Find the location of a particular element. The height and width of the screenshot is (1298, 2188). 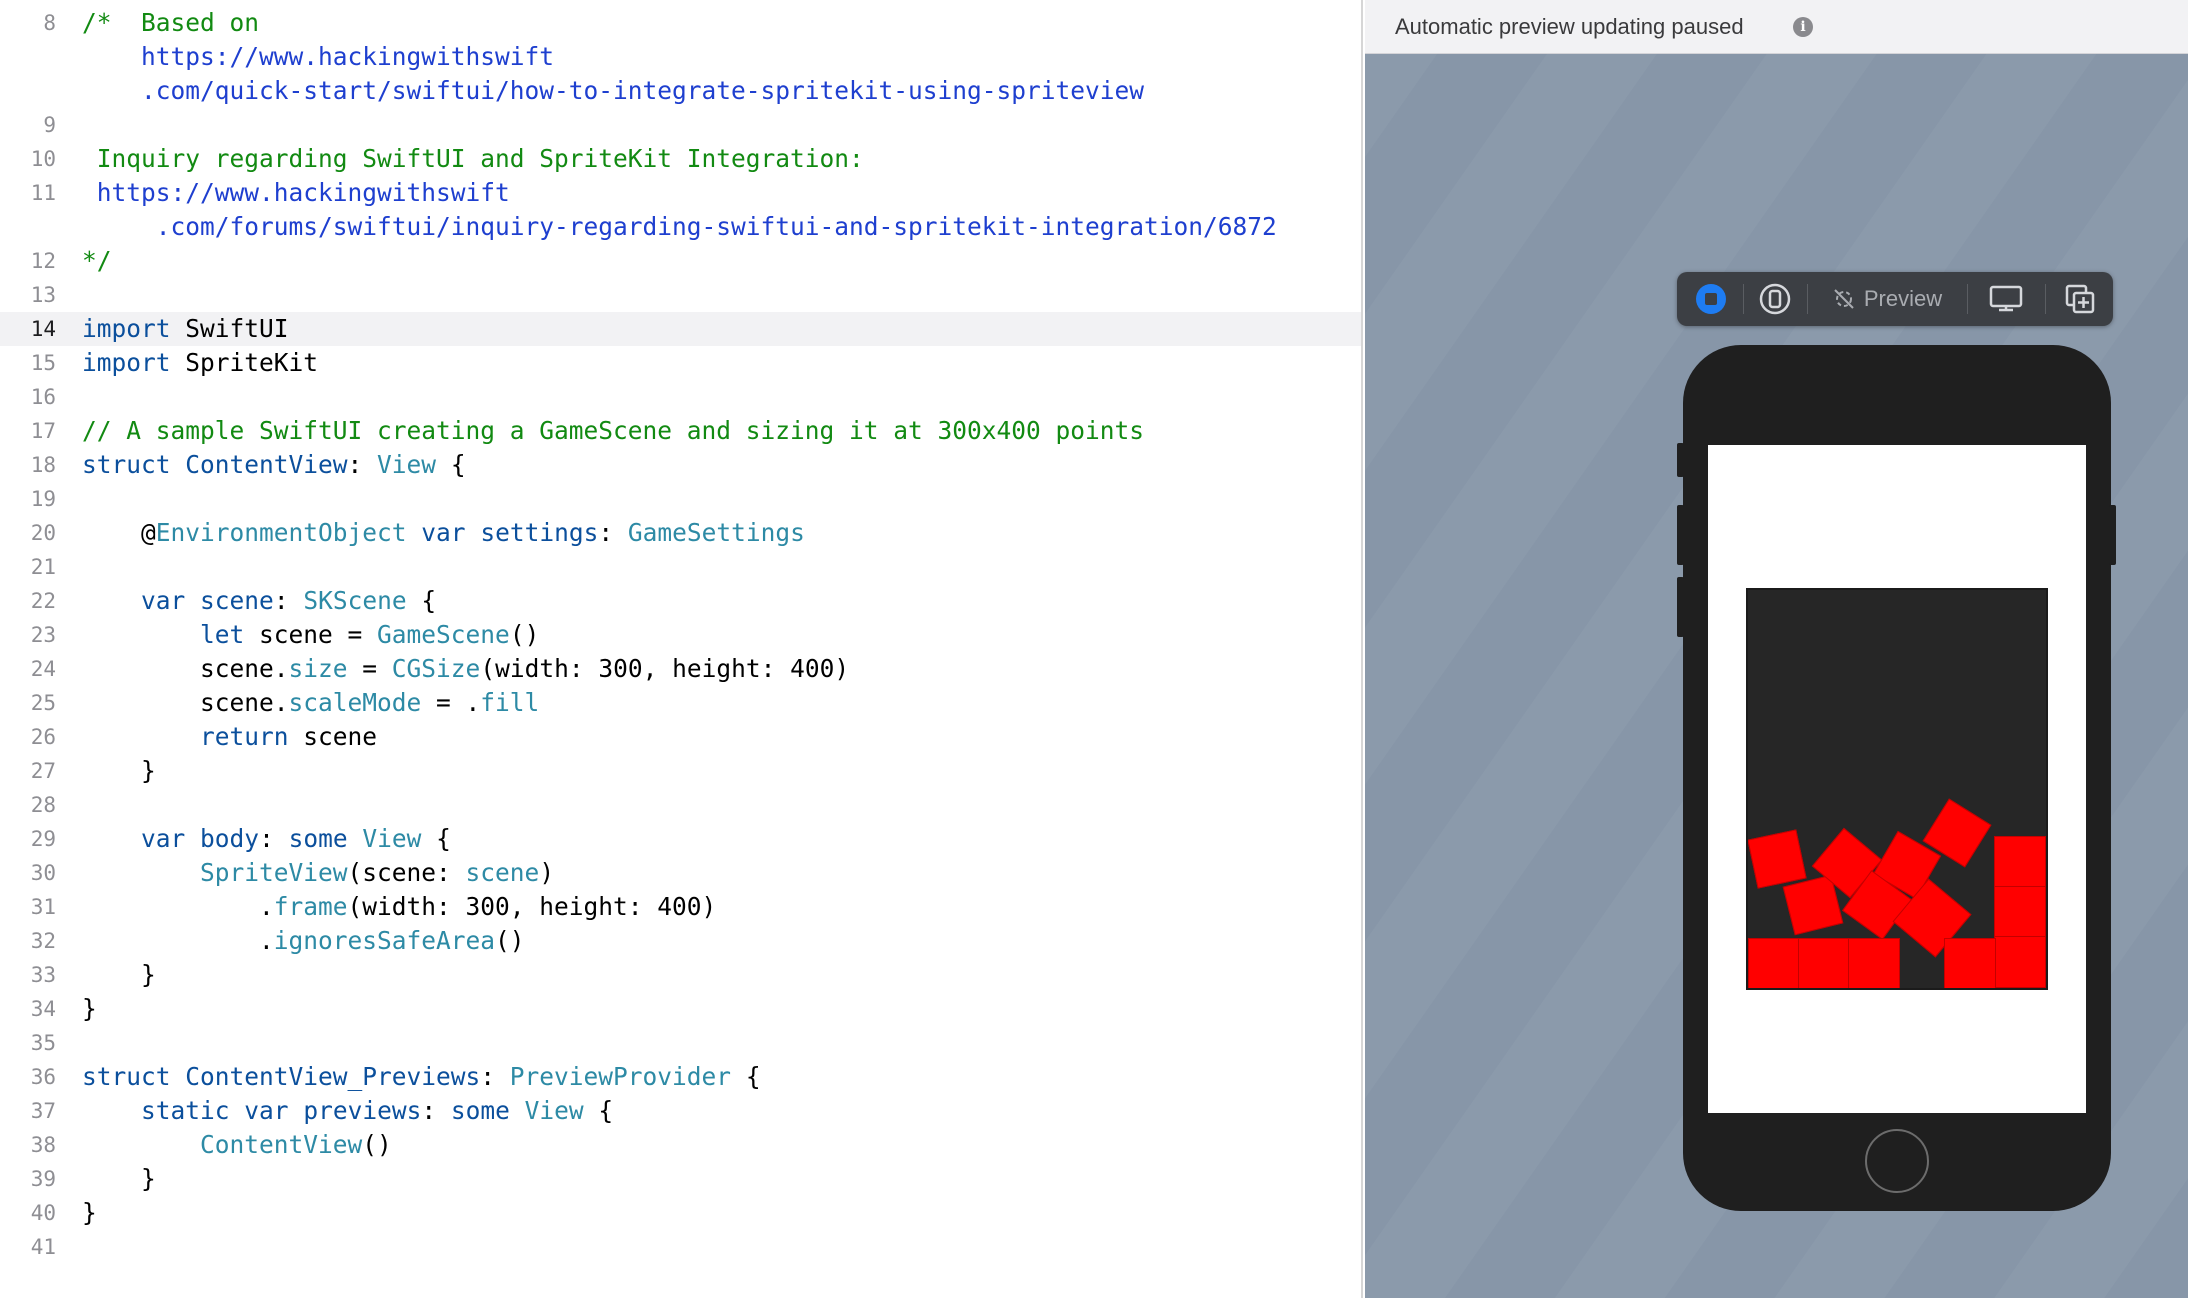

code-line: 11 https://www.hackingwithswift is located at coordinates (680, 193).